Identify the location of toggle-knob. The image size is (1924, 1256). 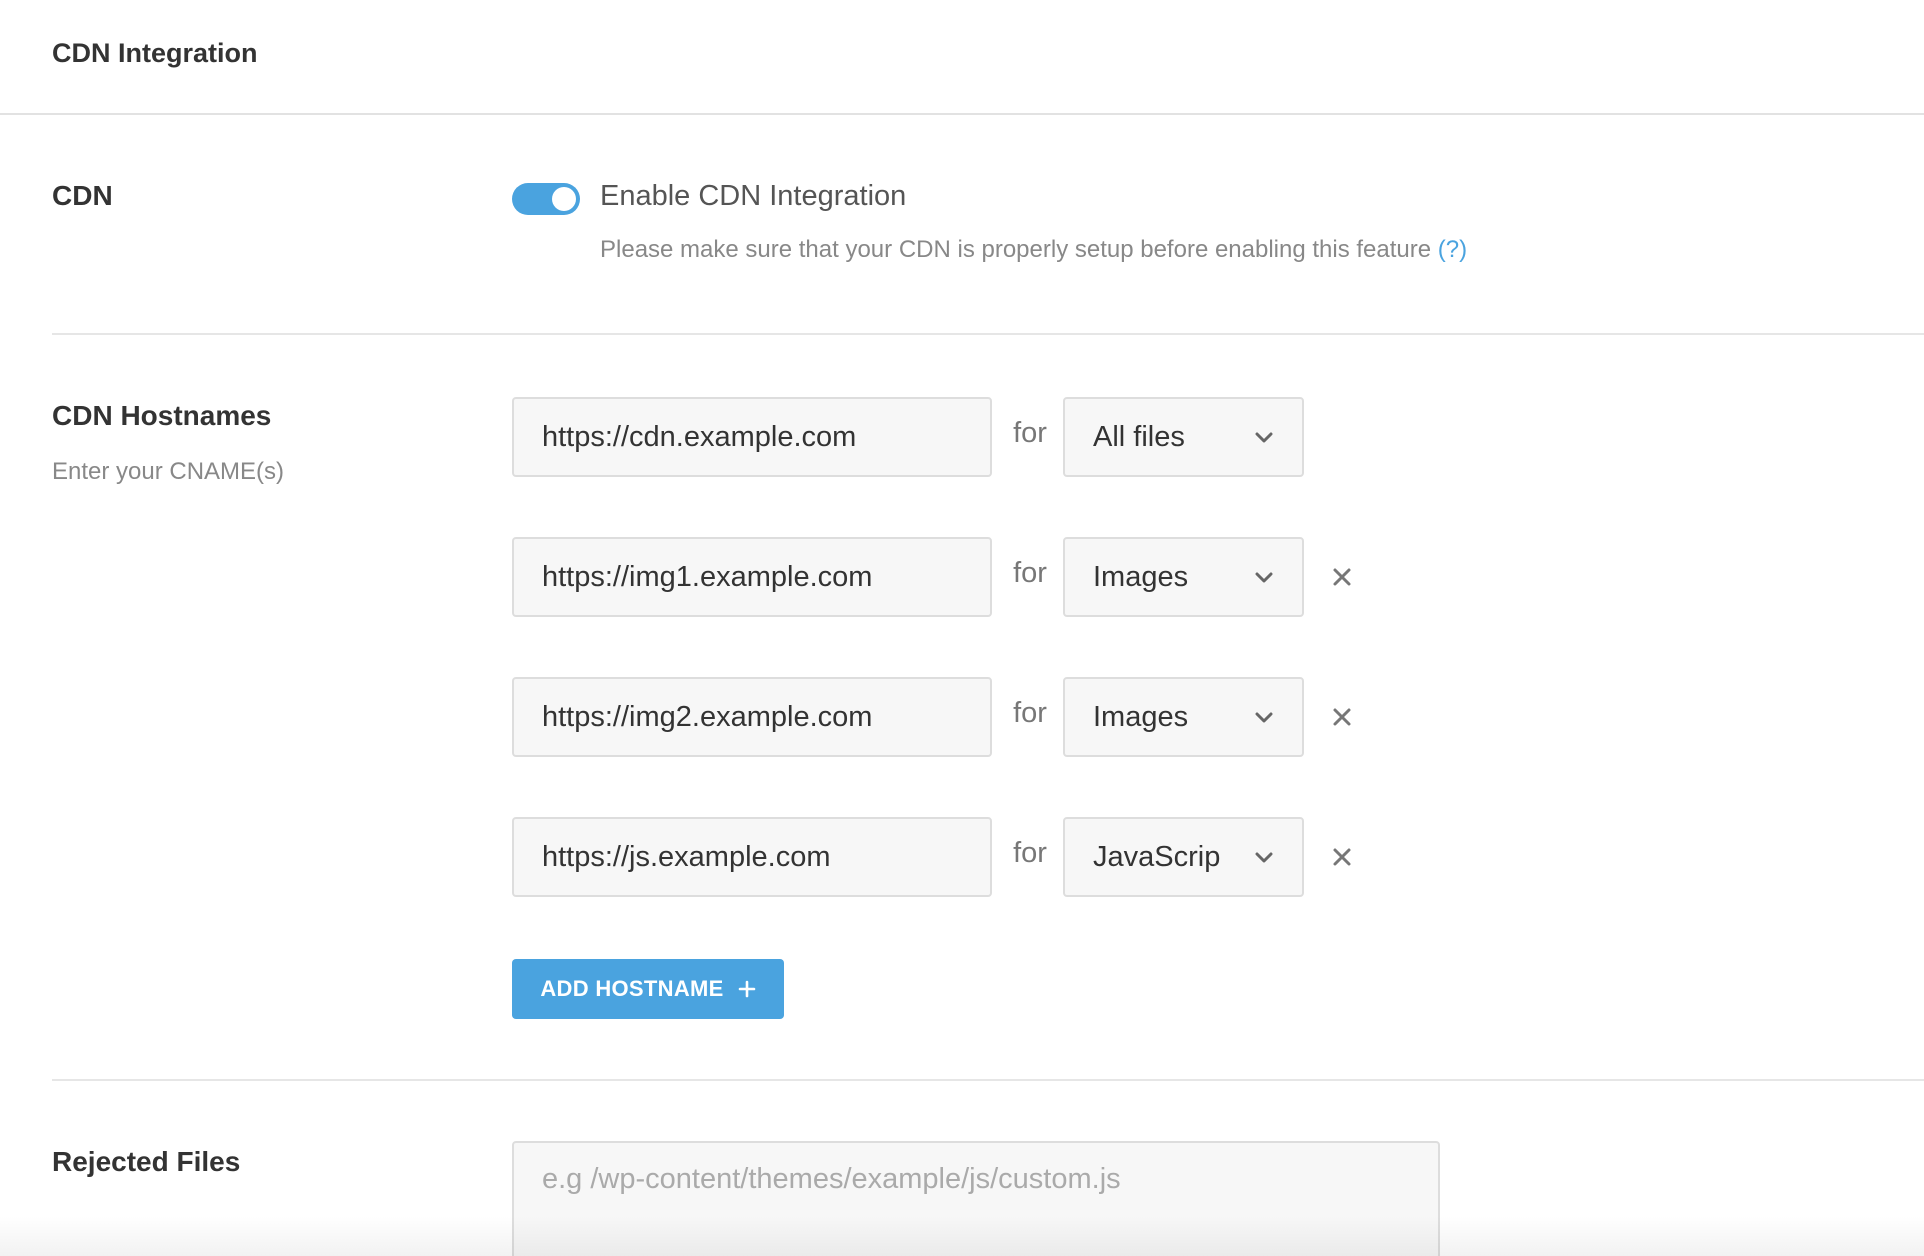
(564, 199).